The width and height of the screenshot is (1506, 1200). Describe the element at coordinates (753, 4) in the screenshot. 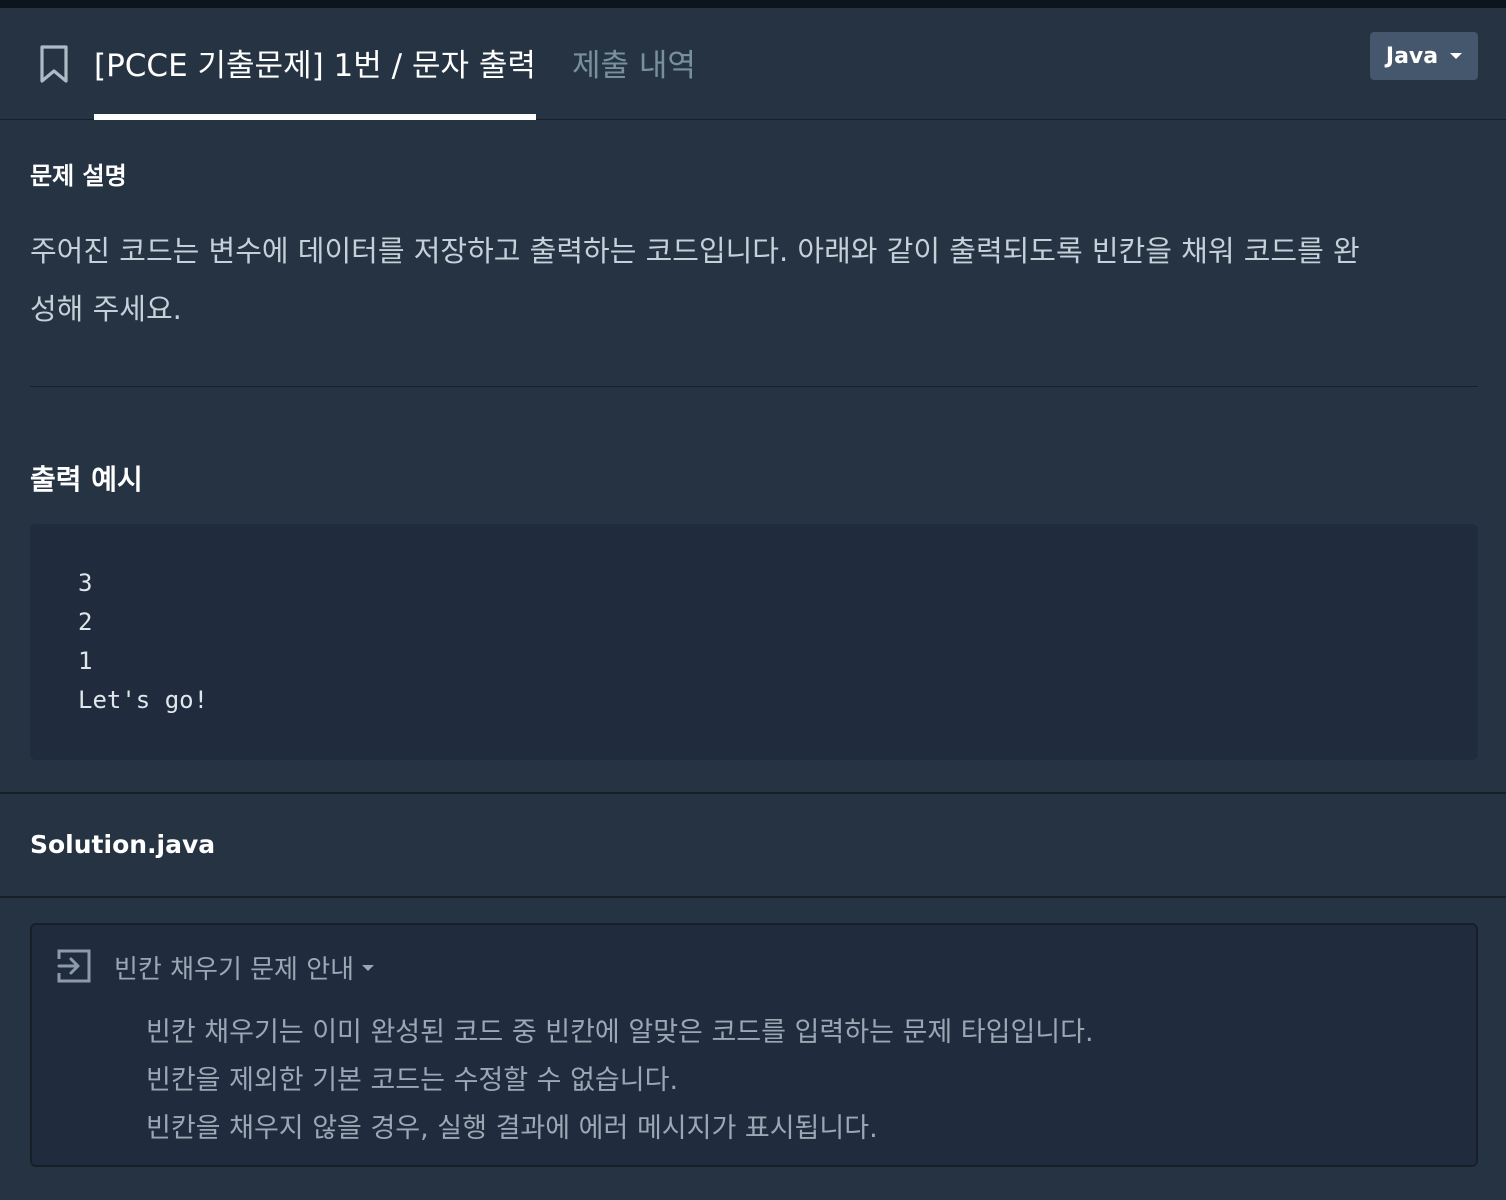

I see `window-top-strip` at that location.